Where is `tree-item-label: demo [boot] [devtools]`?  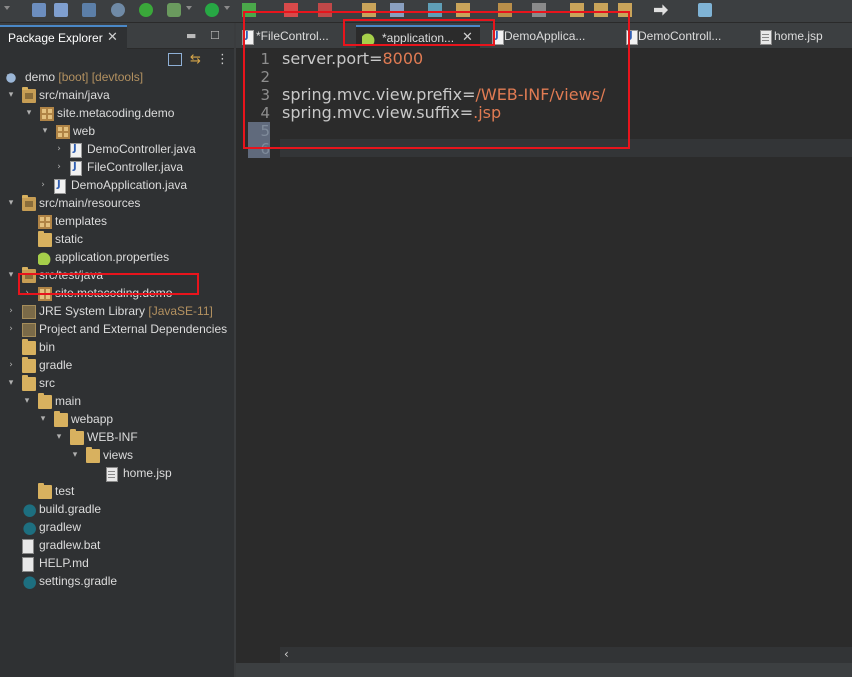
tree-item-label: demo [boot] [devtools] is located at coordinates (84, 77).